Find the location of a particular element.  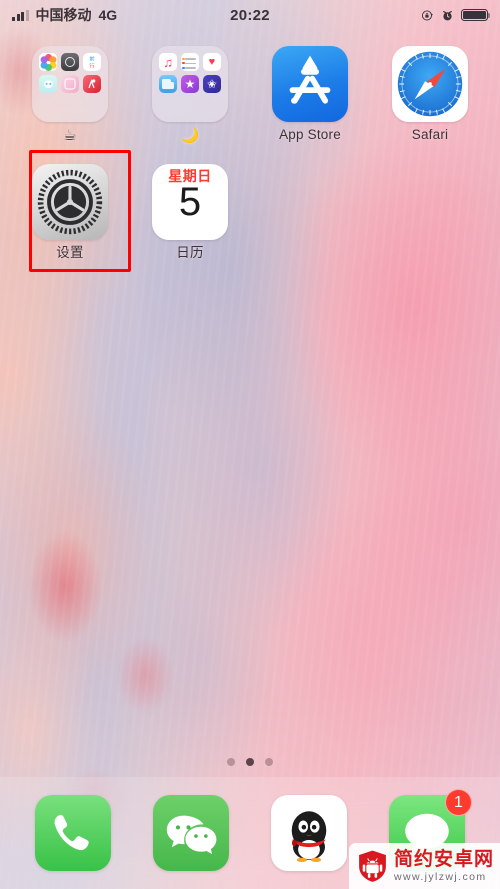

phone-handset-icon is located at coordinates (73, 833).